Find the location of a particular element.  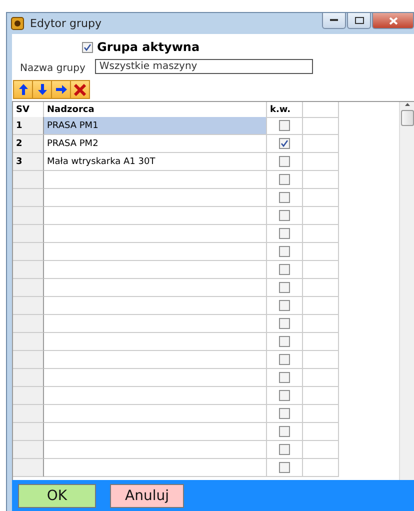

active-checkbox is located at coordinates (87, 47).